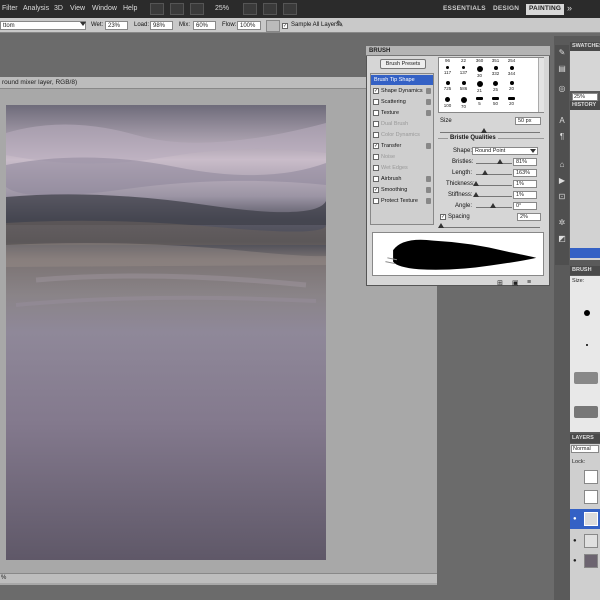 This screenshot has height=600, width=600. What do you see at coordinates (515, 283) in the screenshot?
I see `new-preset-icon: ▣` at bounding box center [515, 283].